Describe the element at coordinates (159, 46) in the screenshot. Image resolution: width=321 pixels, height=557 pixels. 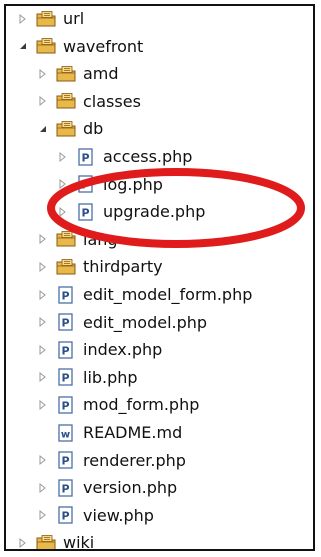
I see `tree-item-wavefront: wavefront` at that location.